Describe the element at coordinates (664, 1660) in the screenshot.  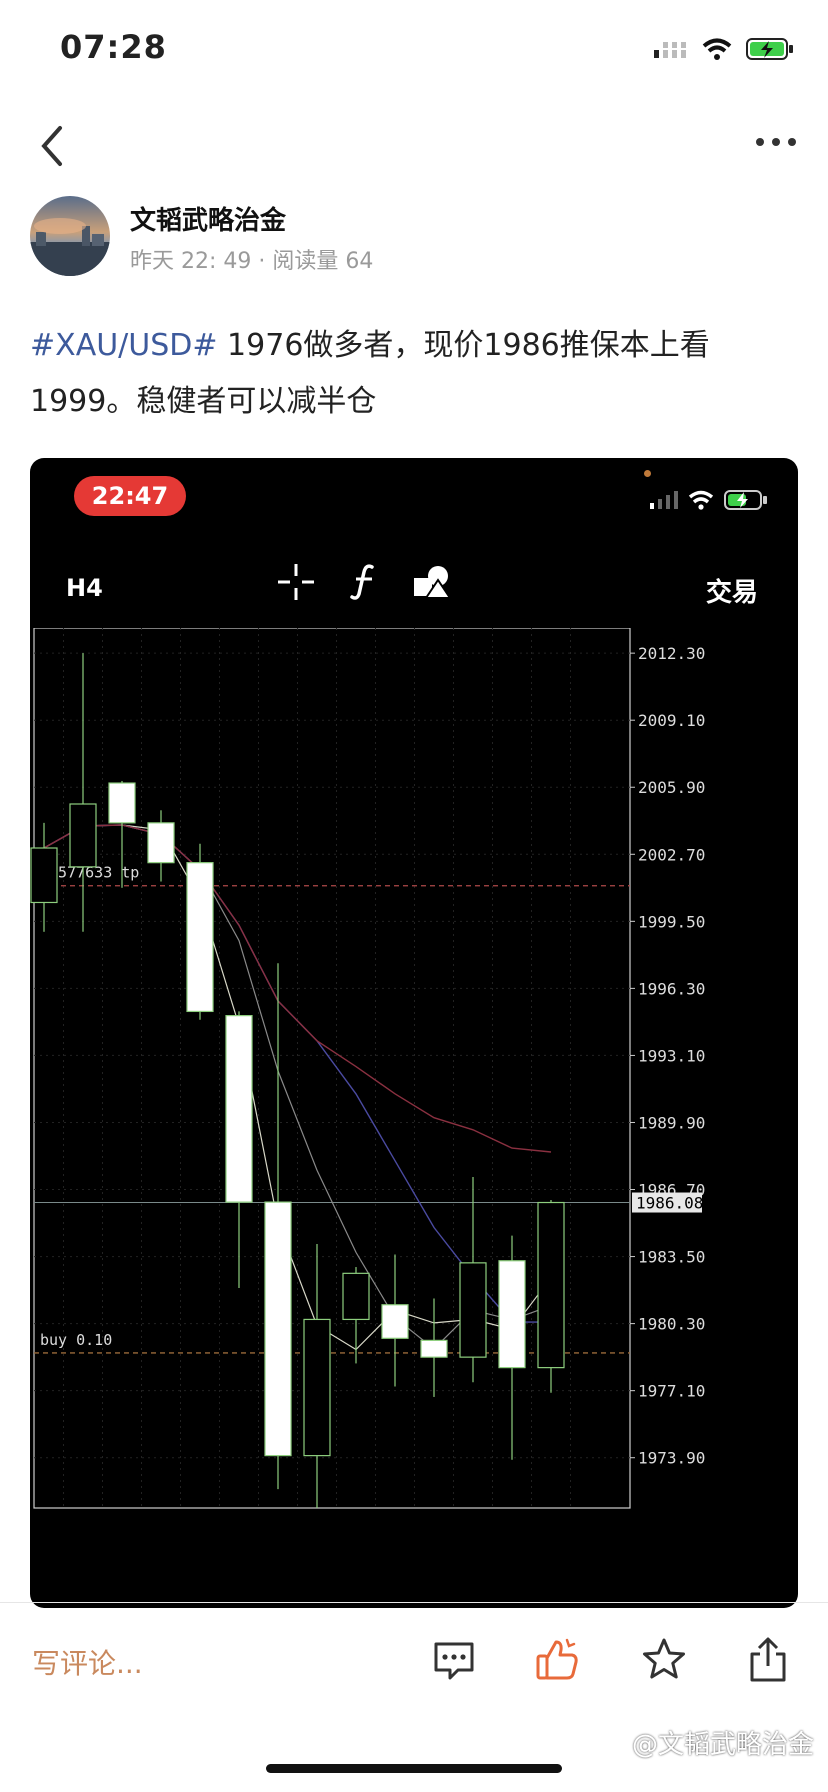
I see `star-icon` at that location.